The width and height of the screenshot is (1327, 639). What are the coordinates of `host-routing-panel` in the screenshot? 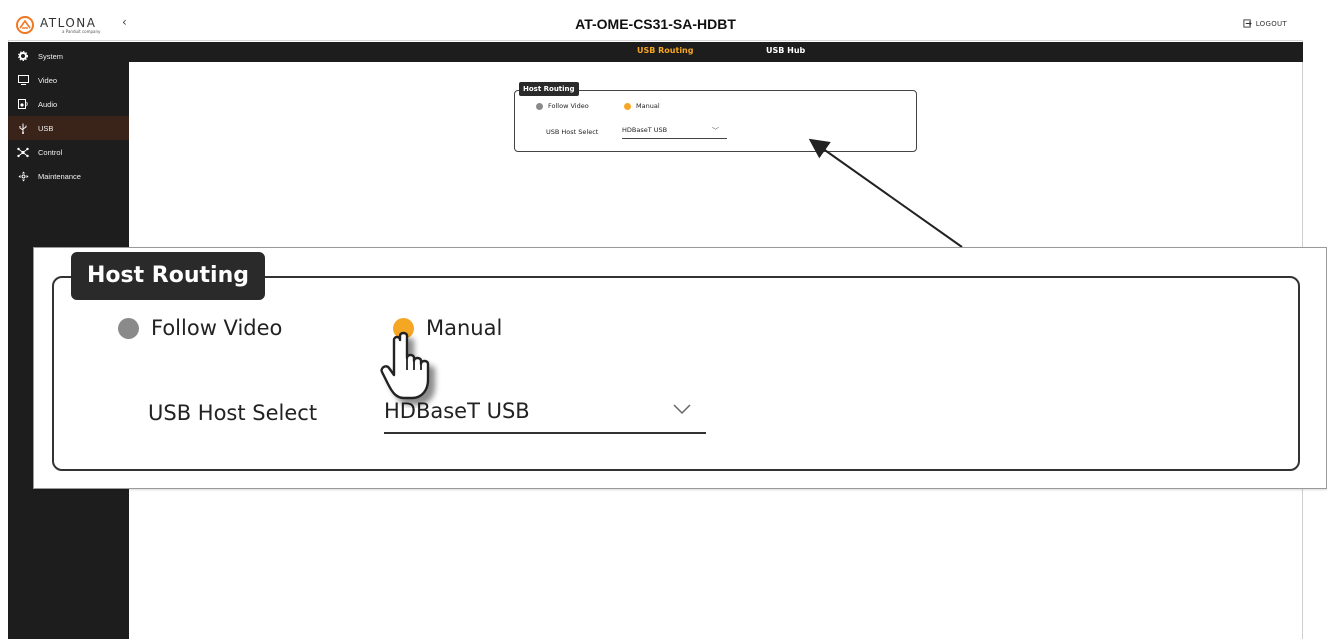 It's located at (715, 121).